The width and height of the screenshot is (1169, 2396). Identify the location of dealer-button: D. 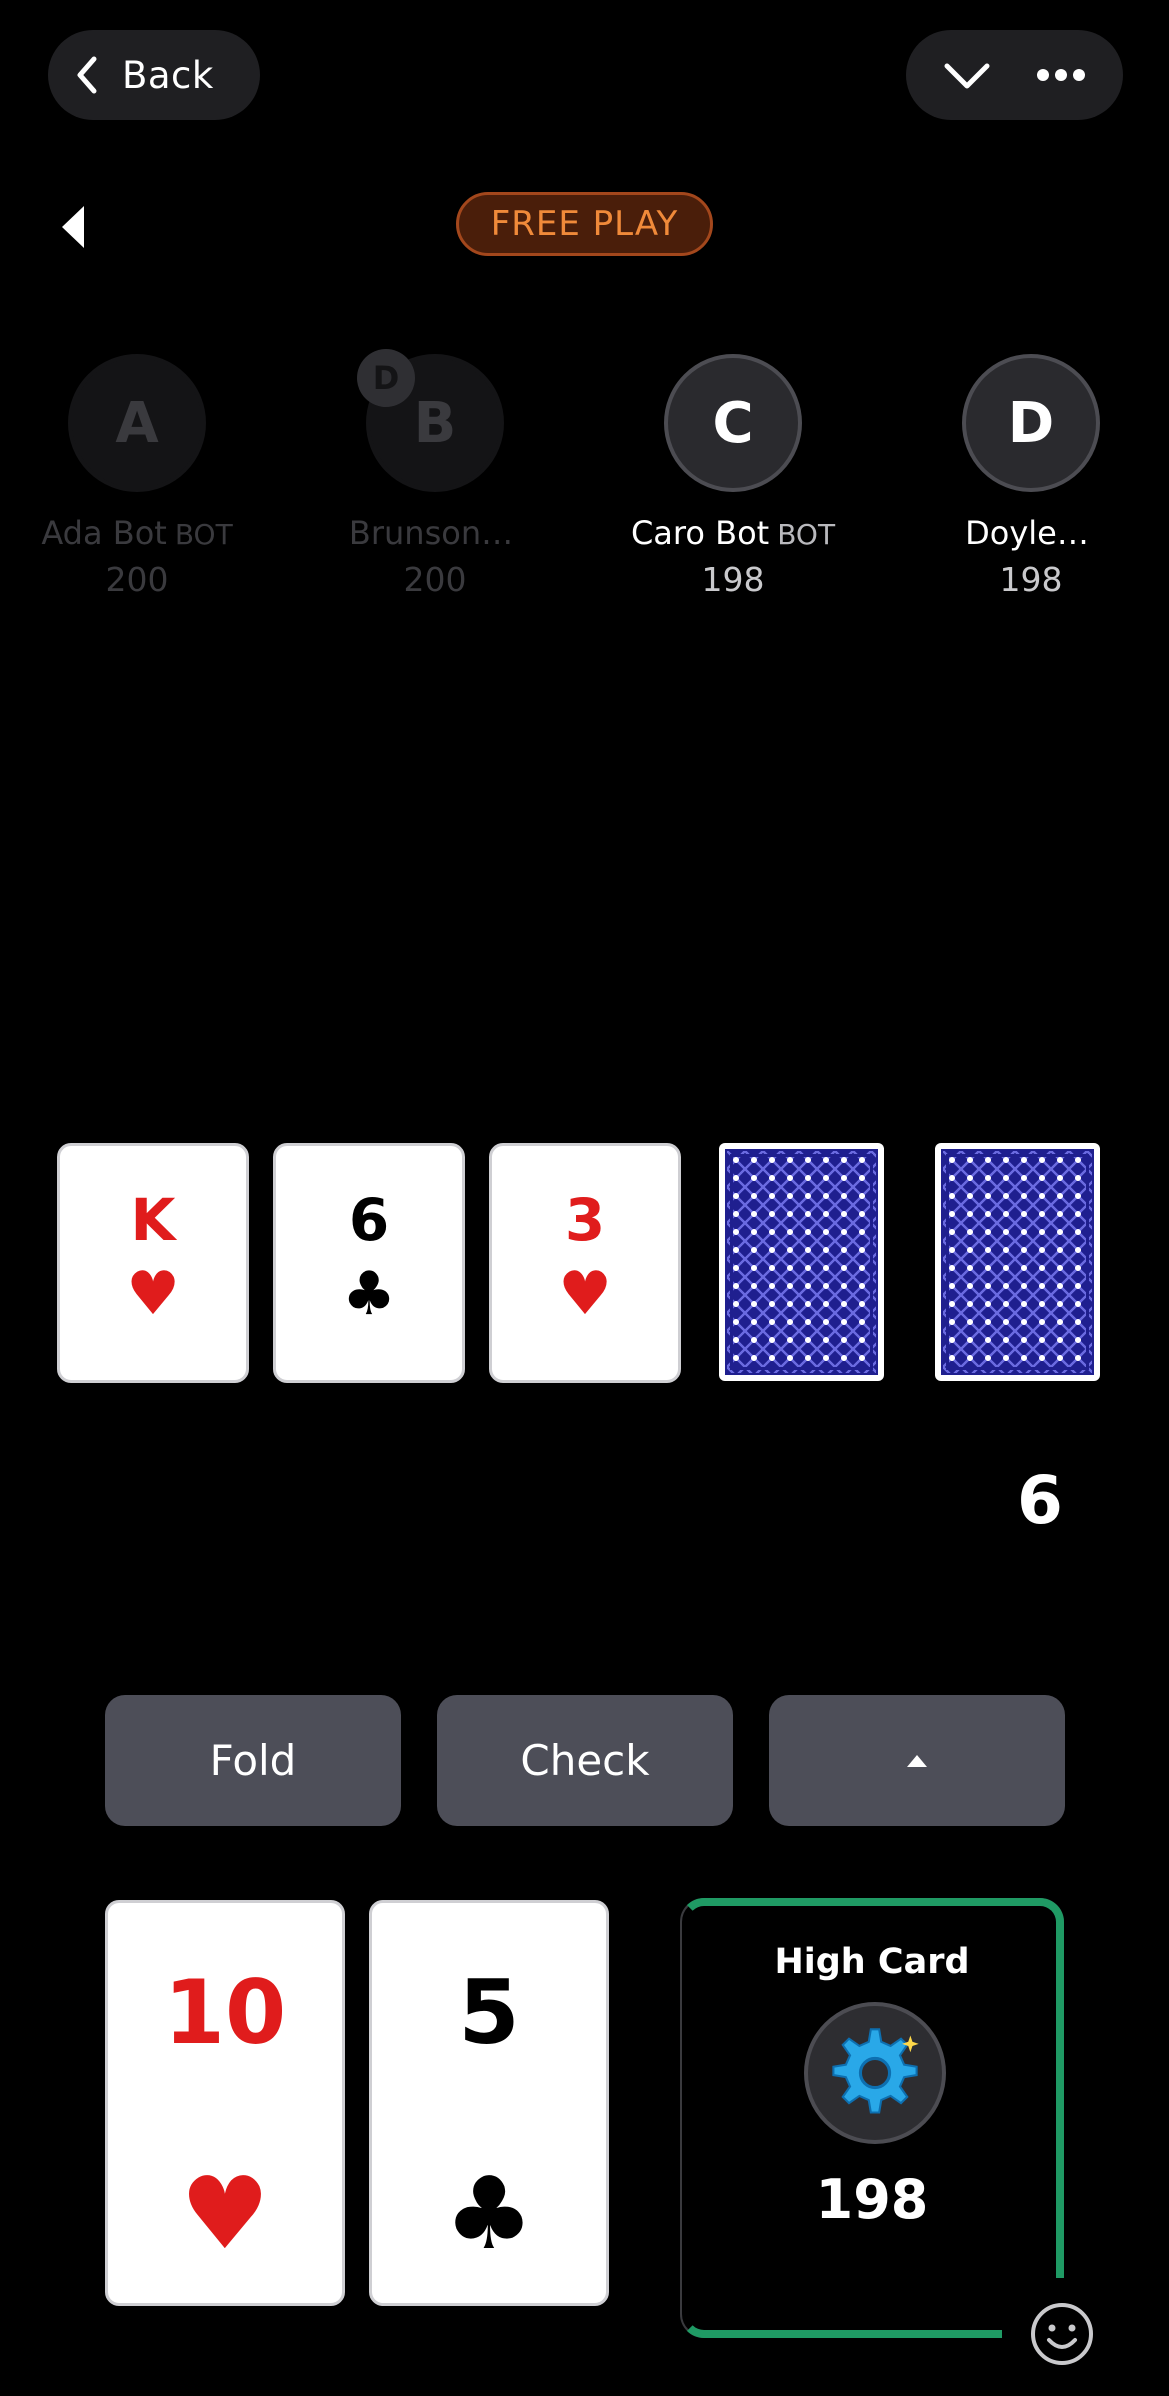
(386, 378).